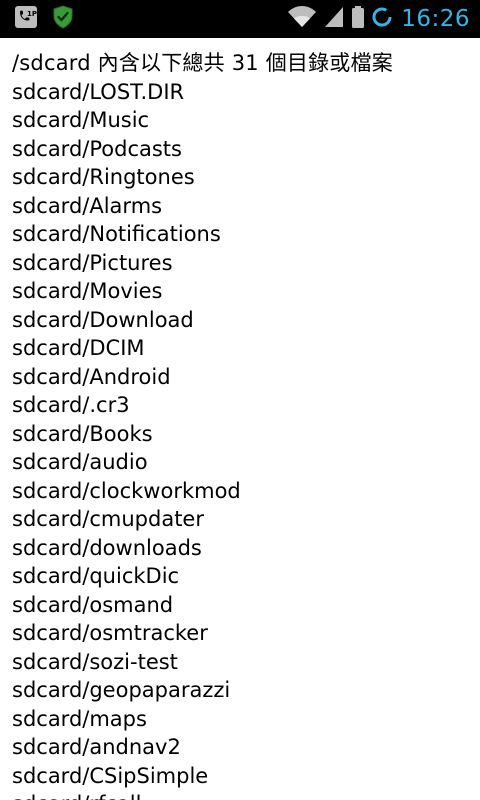 Image resolution: width=480 pixels, height=800 pixels. Describe the element at coordinates (96, 747) in the screenshot. I see `list-item: sdcard/andnav2` at that location.